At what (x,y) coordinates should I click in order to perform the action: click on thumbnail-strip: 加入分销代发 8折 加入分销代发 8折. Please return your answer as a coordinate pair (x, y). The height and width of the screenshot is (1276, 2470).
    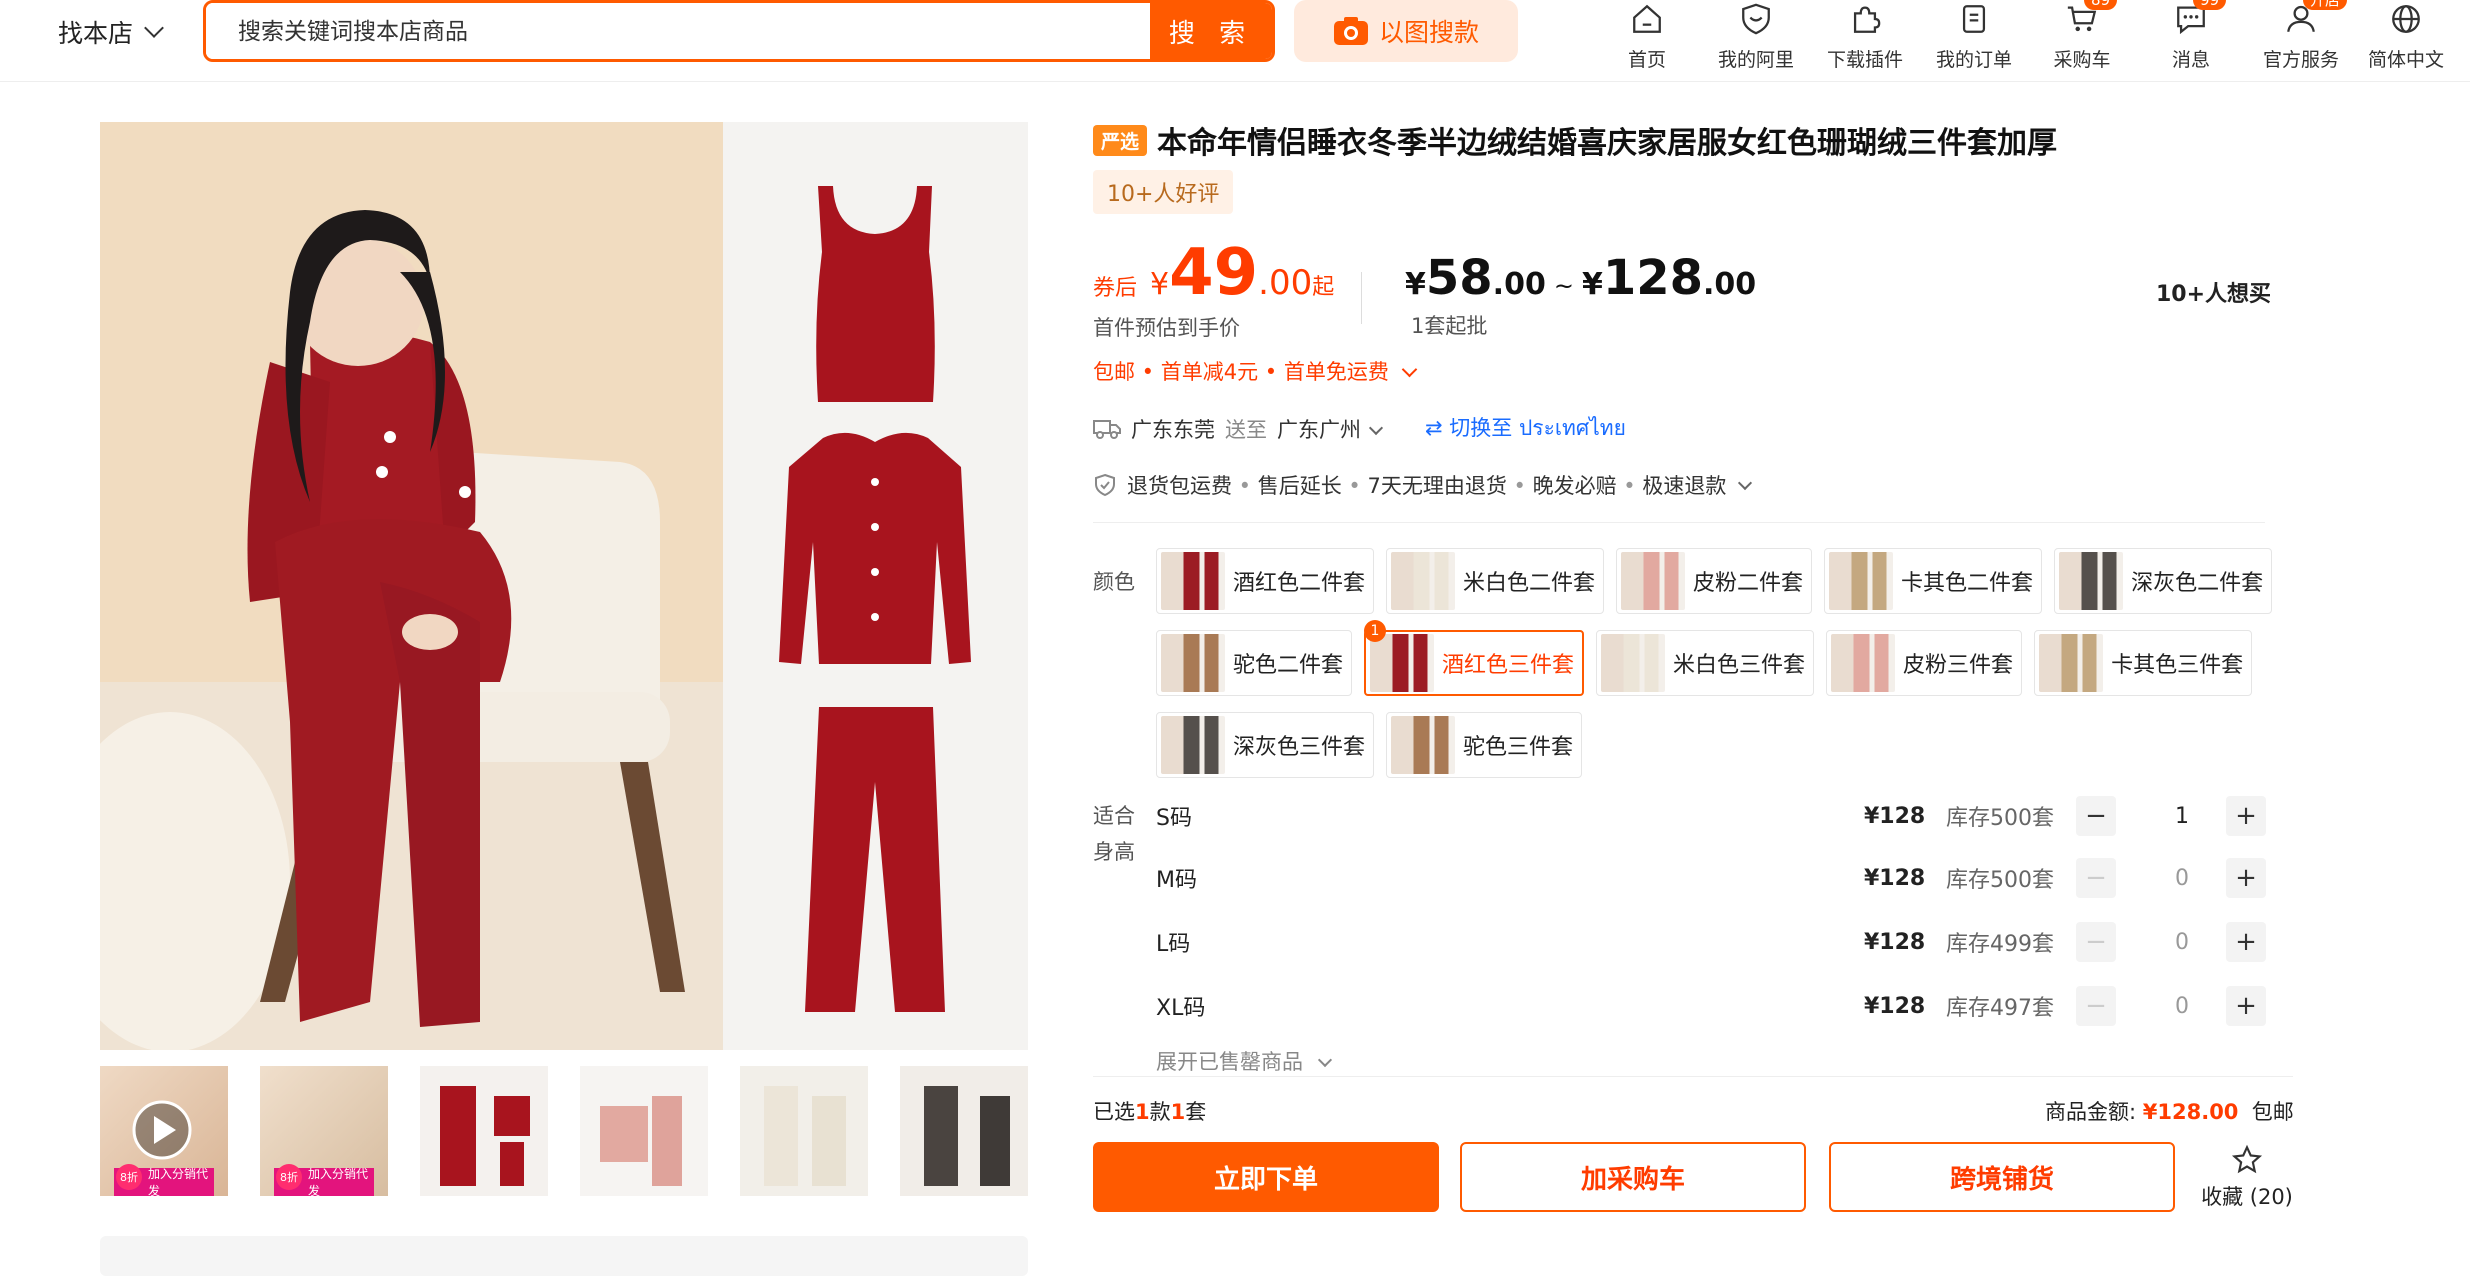
    Looking at the image, I should click on (564, 1132).